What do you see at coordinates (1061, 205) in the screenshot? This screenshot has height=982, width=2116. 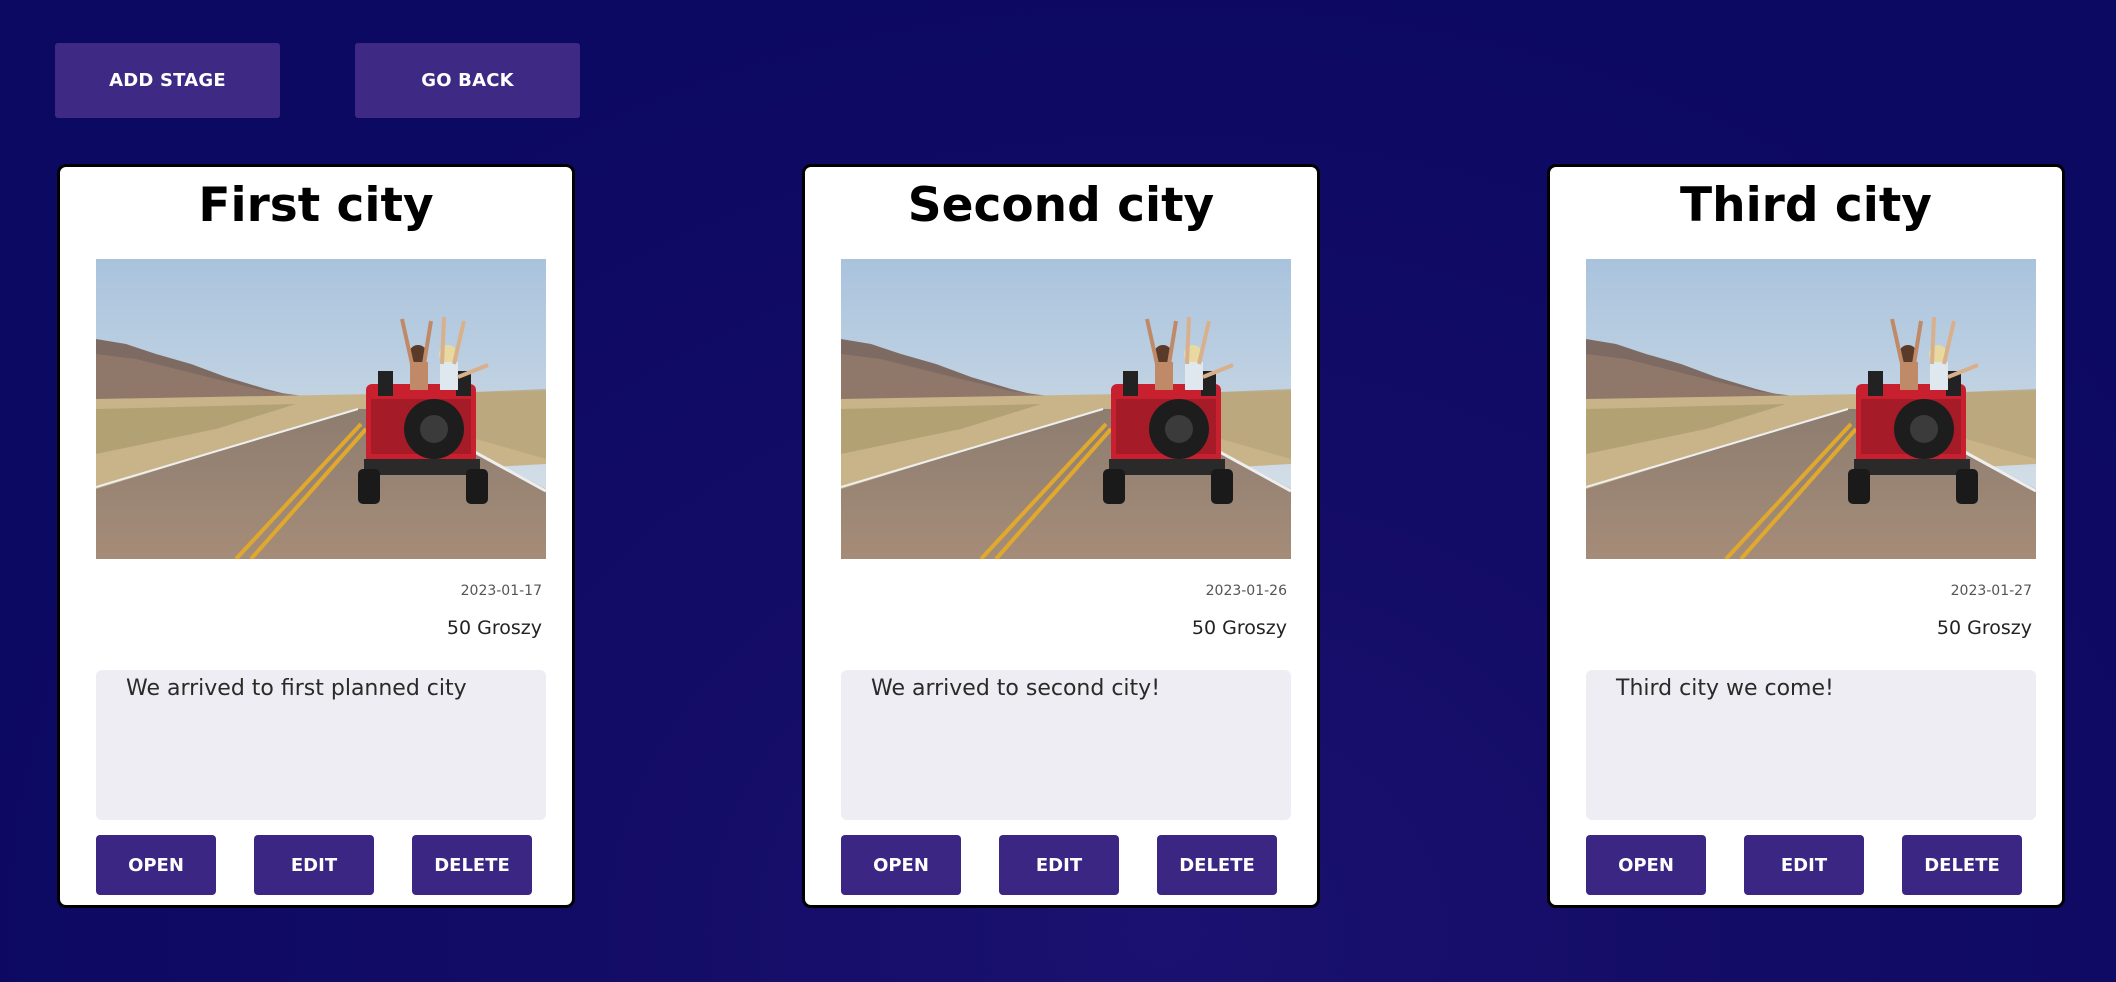 I see `stage-title: Second city` at bounding box center [1061, 205].